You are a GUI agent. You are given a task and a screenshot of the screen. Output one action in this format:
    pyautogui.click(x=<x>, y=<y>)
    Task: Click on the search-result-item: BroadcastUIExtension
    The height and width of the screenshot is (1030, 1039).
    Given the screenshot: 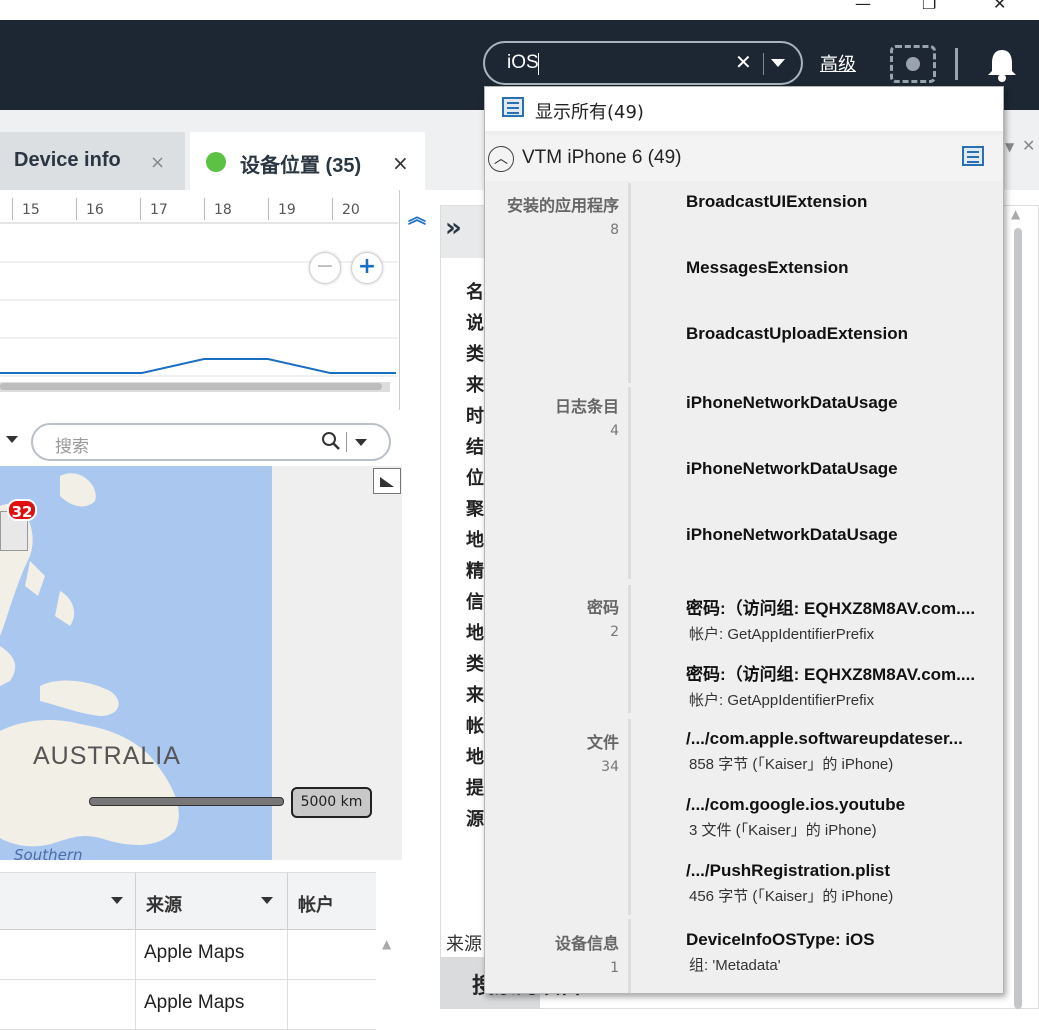 What is the action you would take?
    pyautogui.click(x=841, y=202)
    